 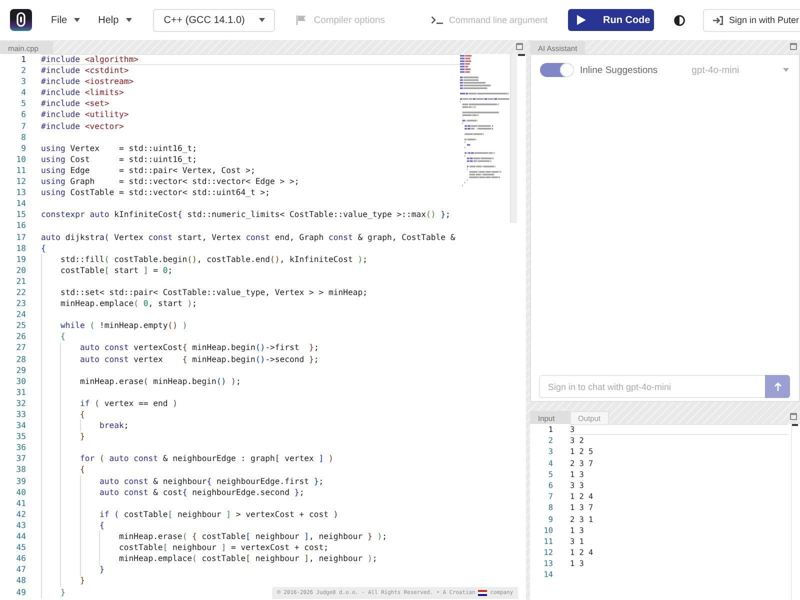 What do you see at coordinates (124, 326) in the screenshot?
I see `code-line: while ( !minHeap.empty() )` at bounding box center [124, 326].